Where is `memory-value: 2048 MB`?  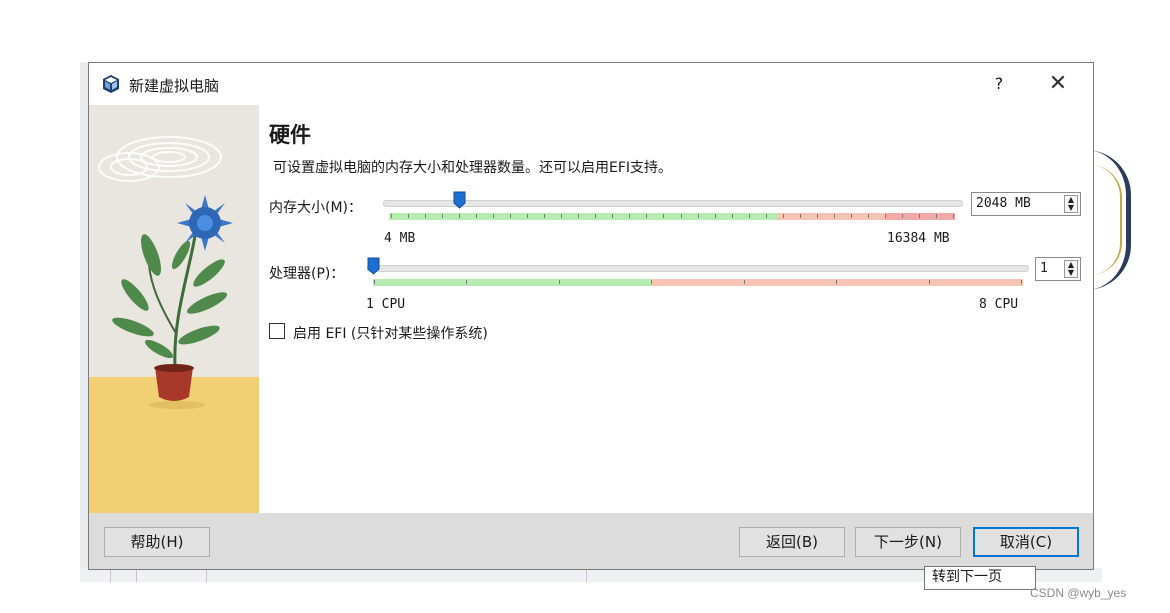 memory-value: 2048 MB is located at coordinates (1003, 203).